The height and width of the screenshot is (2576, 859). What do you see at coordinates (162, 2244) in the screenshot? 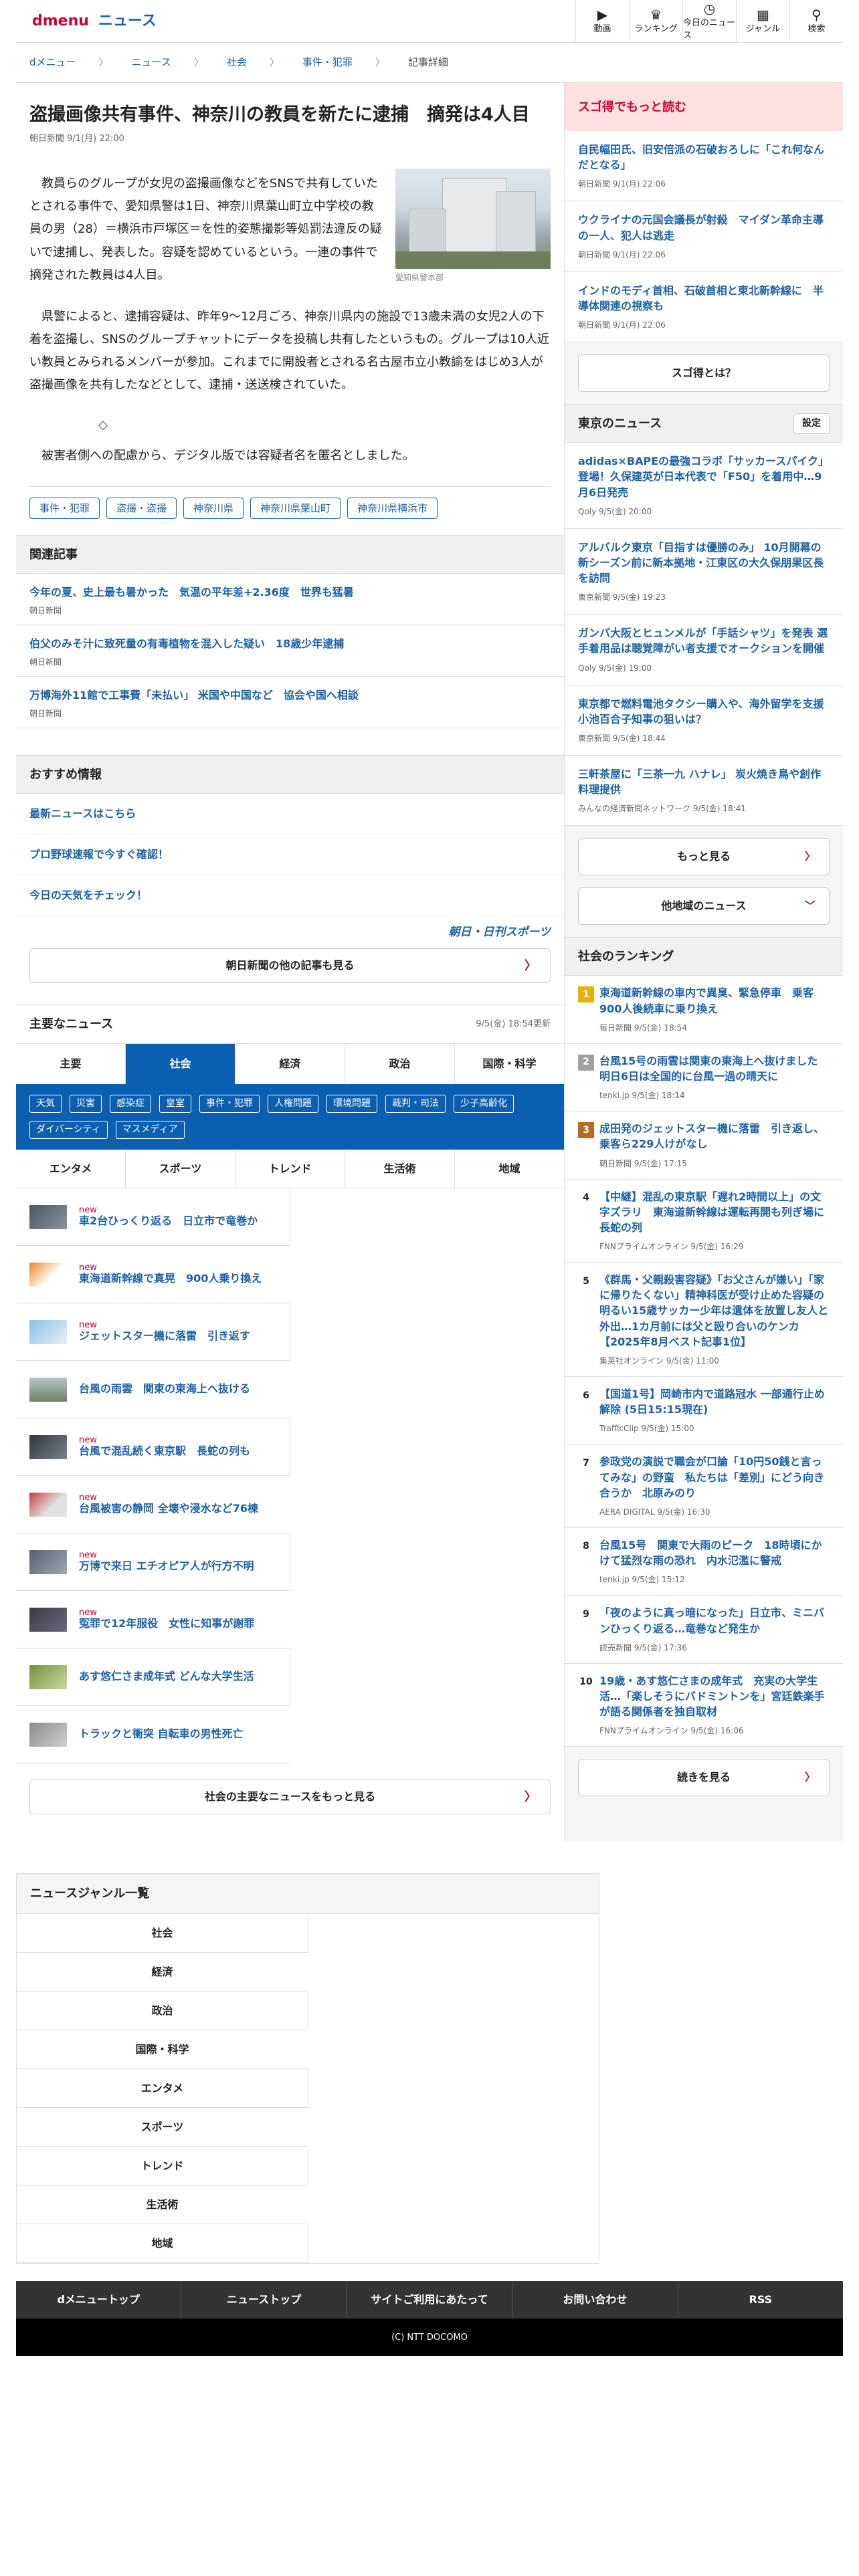
I see `genre-local: 地域` at bounding box center [162, 2244].